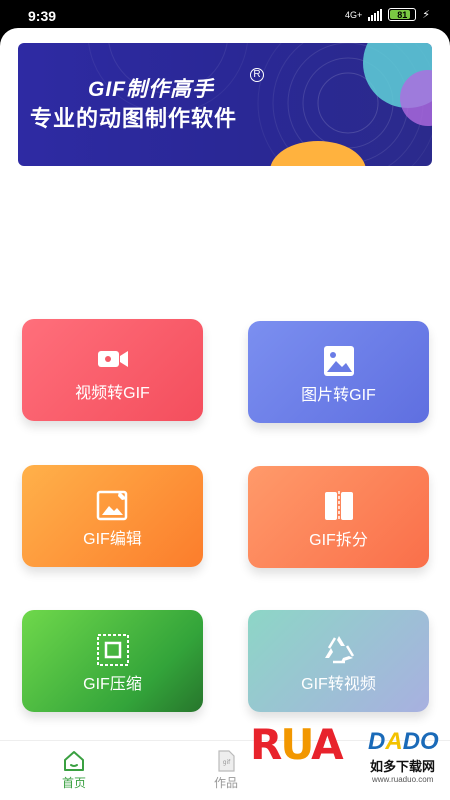 The image size is (450, 800). What do you see at coordinates (74, 761) in the screenshot?
I see `home-icon` at bounding box center [74, 761].